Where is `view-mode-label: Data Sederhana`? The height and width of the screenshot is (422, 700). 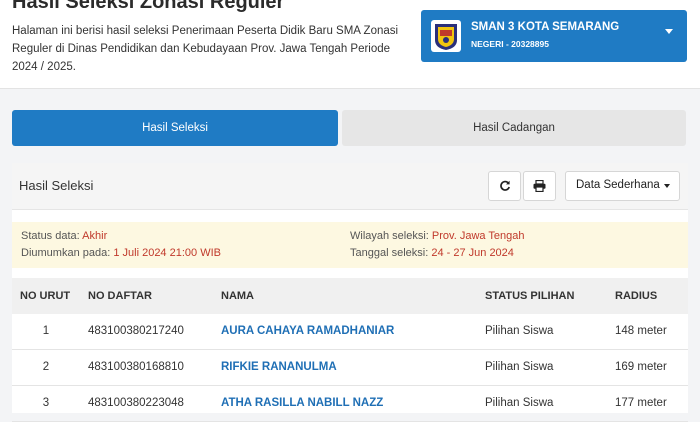 view-mode-label: Data Sederhana is located at coordinates (618, 185).